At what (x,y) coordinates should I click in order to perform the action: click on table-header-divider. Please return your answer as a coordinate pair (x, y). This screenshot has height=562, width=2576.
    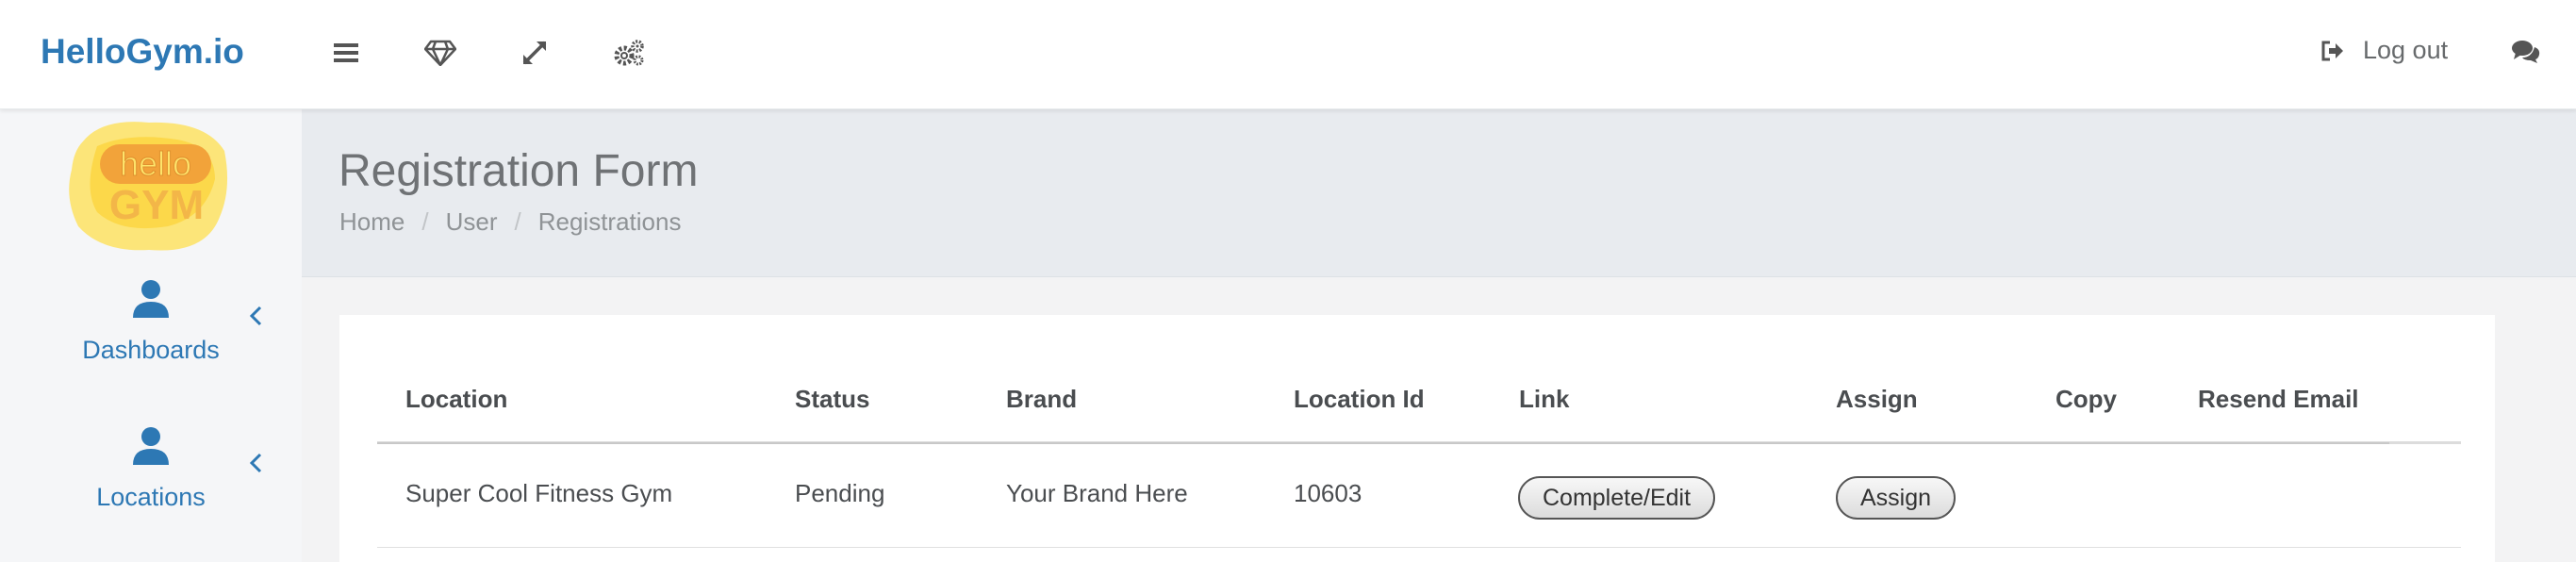
    Looking at the image, I should click on (1383, 443).